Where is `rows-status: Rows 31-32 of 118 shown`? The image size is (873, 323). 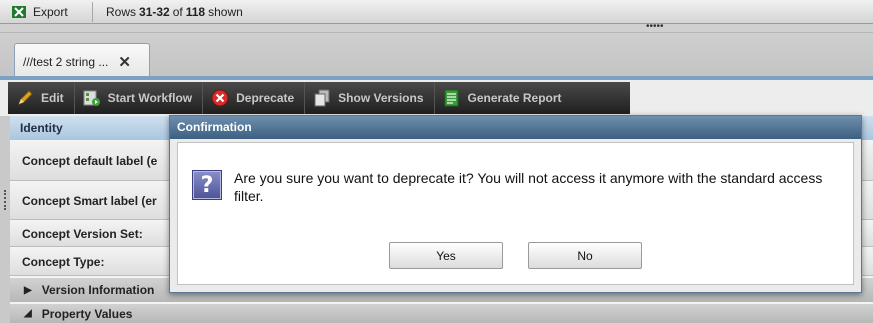
rows-status: Rows 31-32 of 118 shown is located at coordinates (174, 12).